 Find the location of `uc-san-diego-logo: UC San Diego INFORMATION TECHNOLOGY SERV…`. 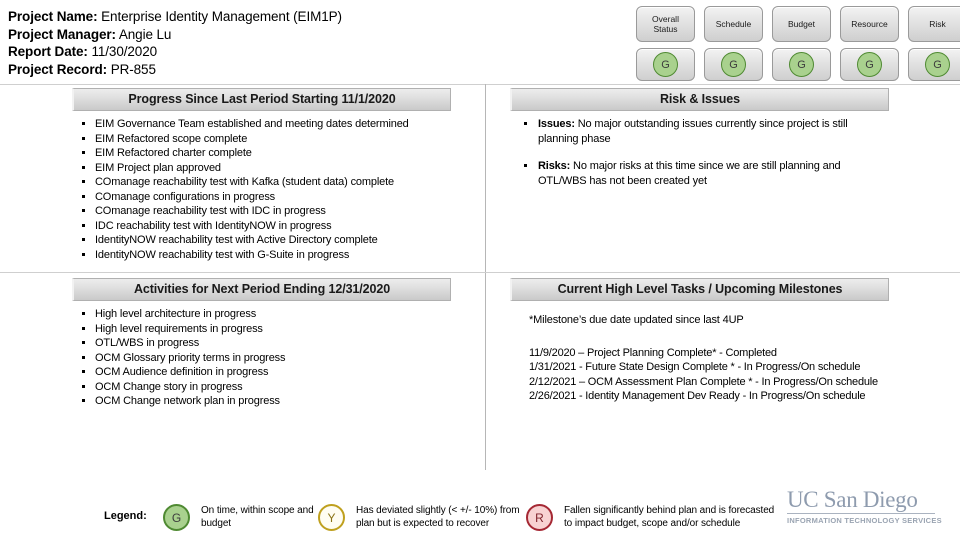

uc-san-diego-logo: UC San Diego INFORMATION TECHNOLOGY SERV… is located at coordinates (864, 506).